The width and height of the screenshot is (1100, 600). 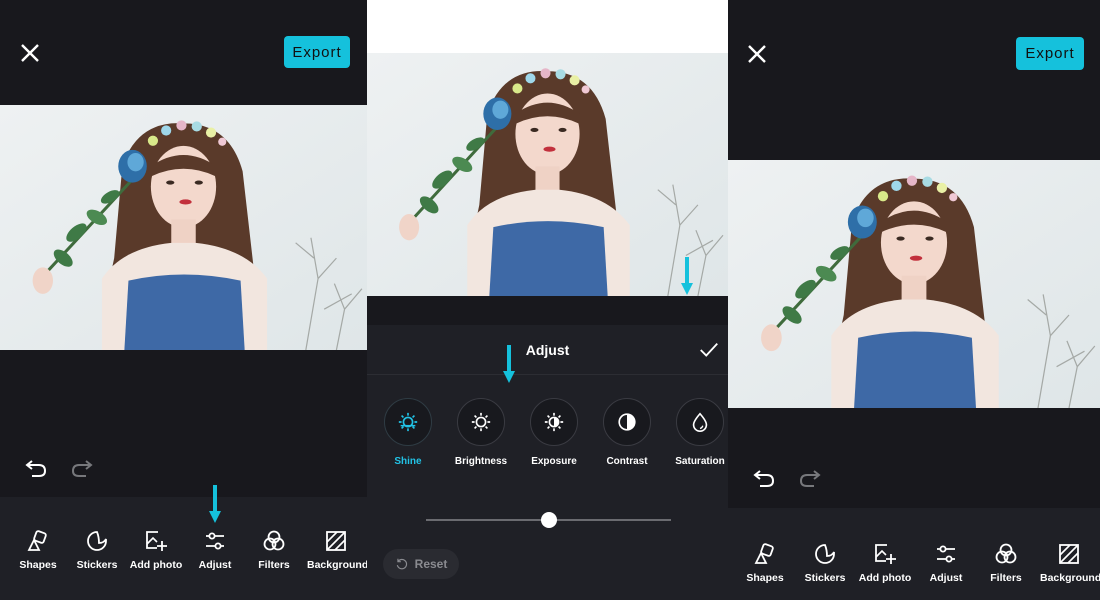 I want to click on adjust-option-saturation: Saturation, so click(x=698, y=432).